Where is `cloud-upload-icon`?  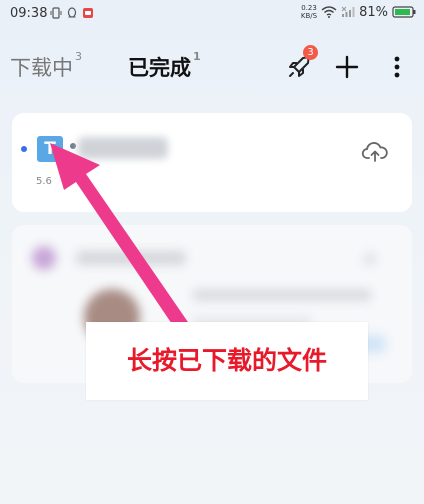 cloud-upload-icon is located at coordinates (374, 152).